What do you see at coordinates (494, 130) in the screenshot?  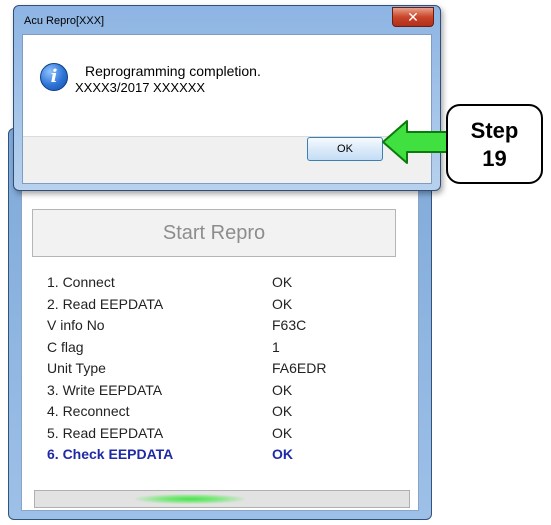 I see `callout-line1: Step` at bounding box center [494, 130].